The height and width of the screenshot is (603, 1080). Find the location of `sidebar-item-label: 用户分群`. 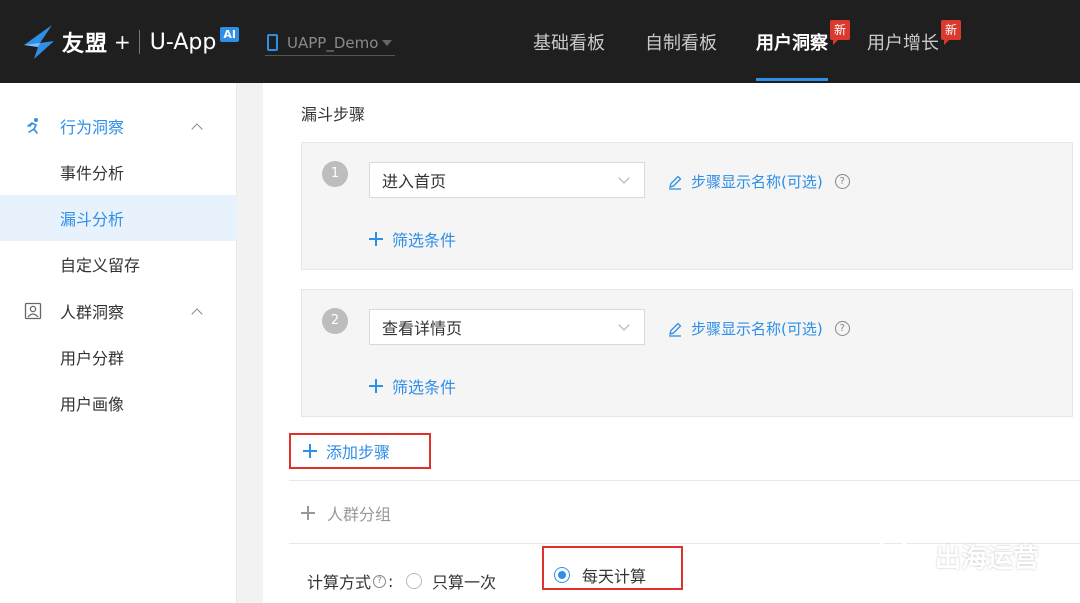

sidebar-item-label: 用户分群 is located at coordinates (92, 358).